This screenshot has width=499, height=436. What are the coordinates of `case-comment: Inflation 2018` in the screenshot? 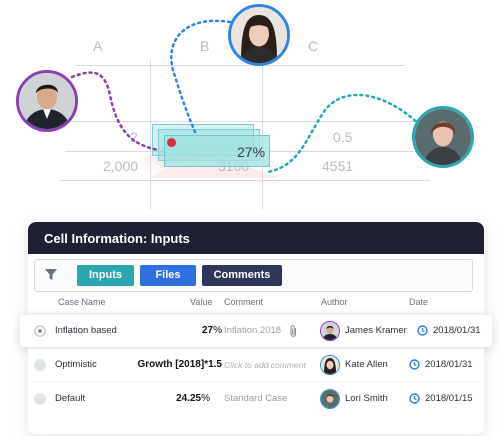 It's located at (252, 330).